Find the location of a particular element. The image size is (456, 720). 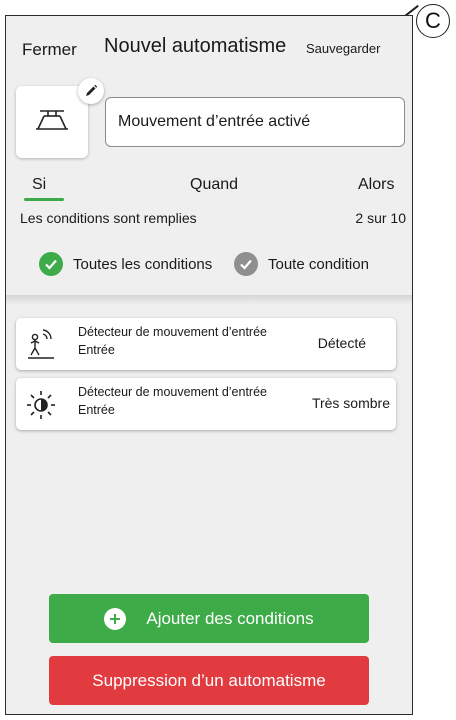

tab-alors: Alors is located at coordinates (376, 185).